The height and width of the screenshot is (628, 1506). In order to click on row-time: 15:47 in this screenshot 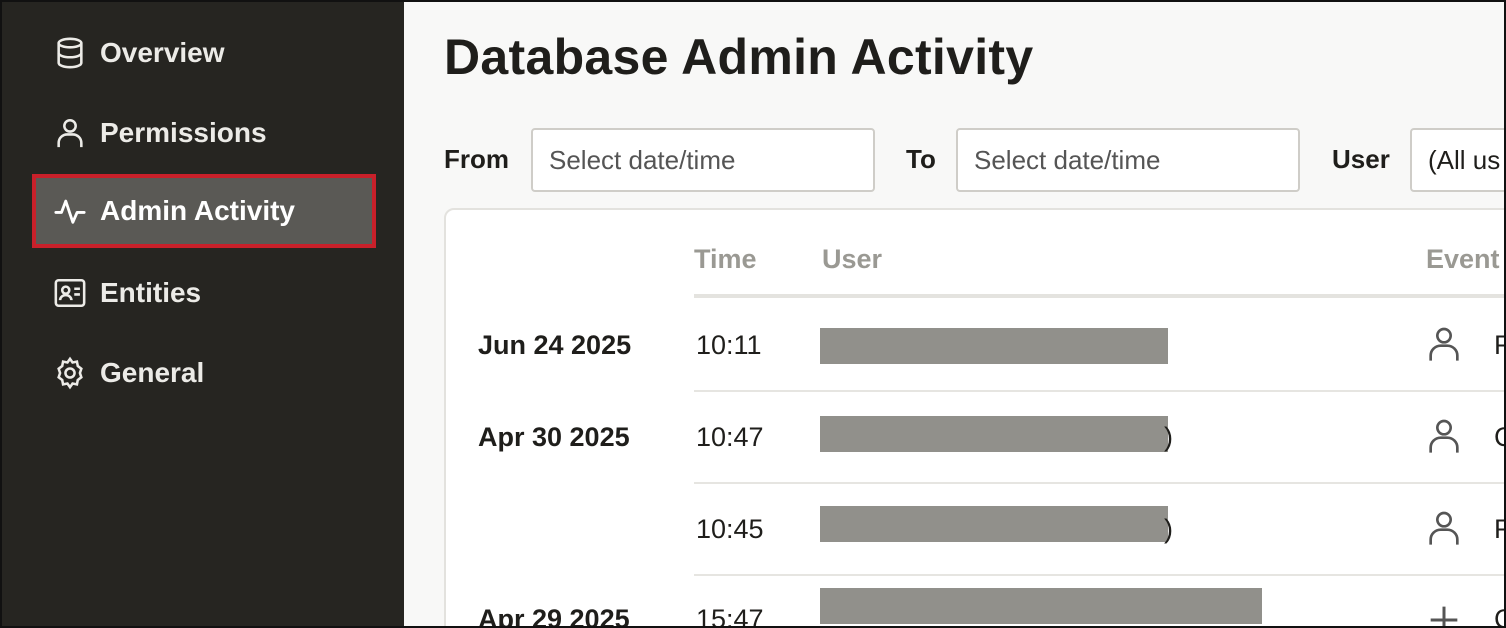, I will do `click(730, 616)`.